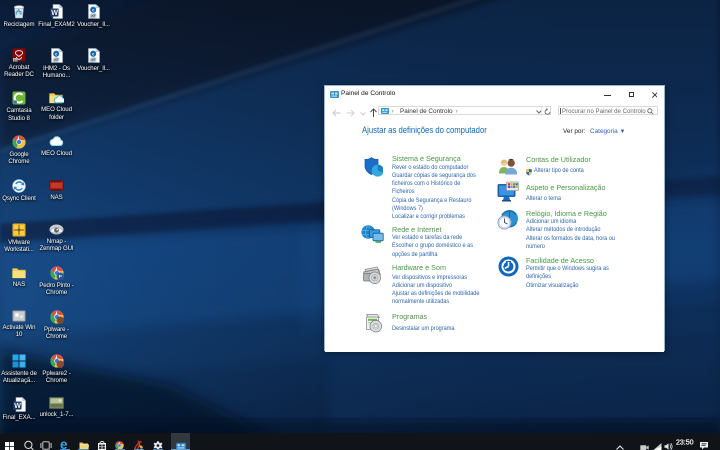 The width and height of the screenshot is (720, 450). I want to click on svg-text: P, so click(59, 277).